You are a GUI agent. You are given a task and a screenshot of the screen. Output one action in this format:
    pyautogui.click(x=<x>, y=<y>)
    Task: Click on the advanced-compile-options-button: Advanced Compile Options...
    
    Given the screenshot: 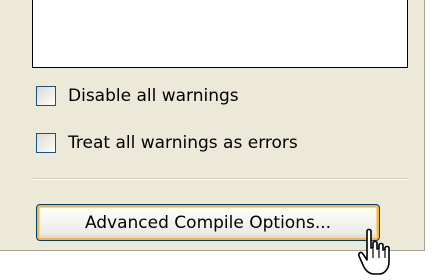 What is the action you would take?
    pyautogui.click(x=208, y=222)
    